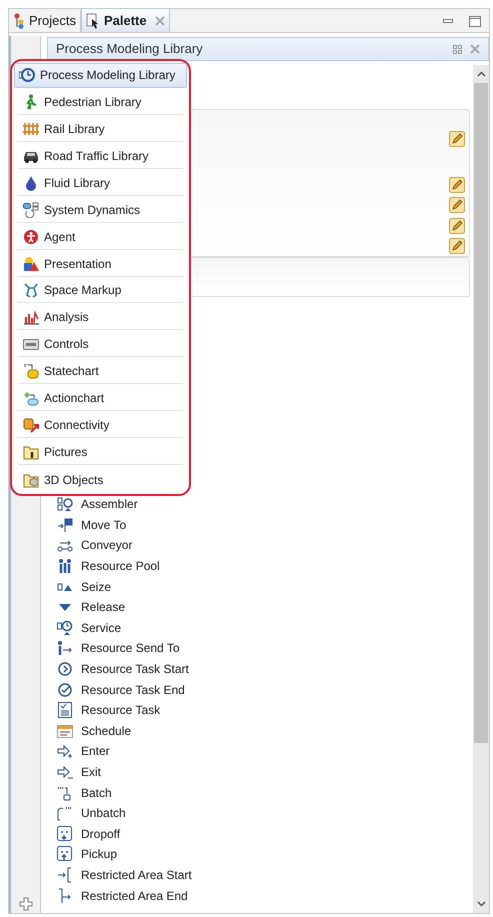  Describe the element at coordinates (100, 183) in the screenshot. I see `library-menu-item: Fluid Library` at that location.